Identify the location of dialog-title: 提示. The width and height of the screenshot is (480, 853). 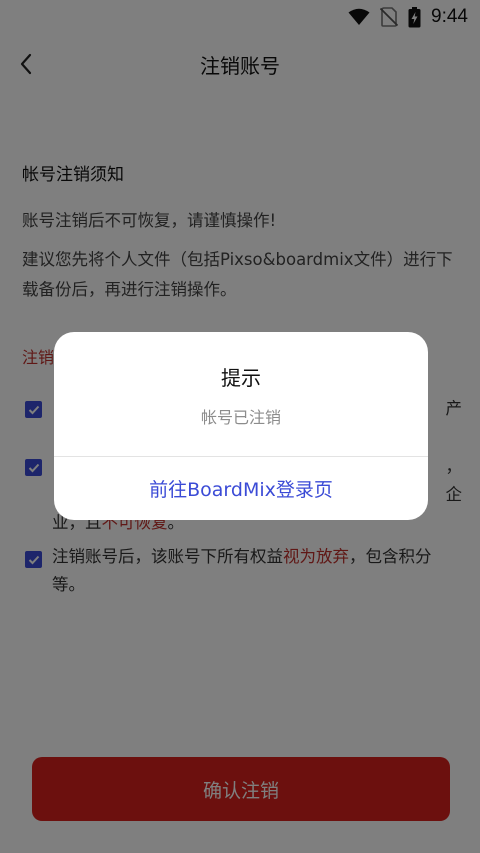
(241, 378).